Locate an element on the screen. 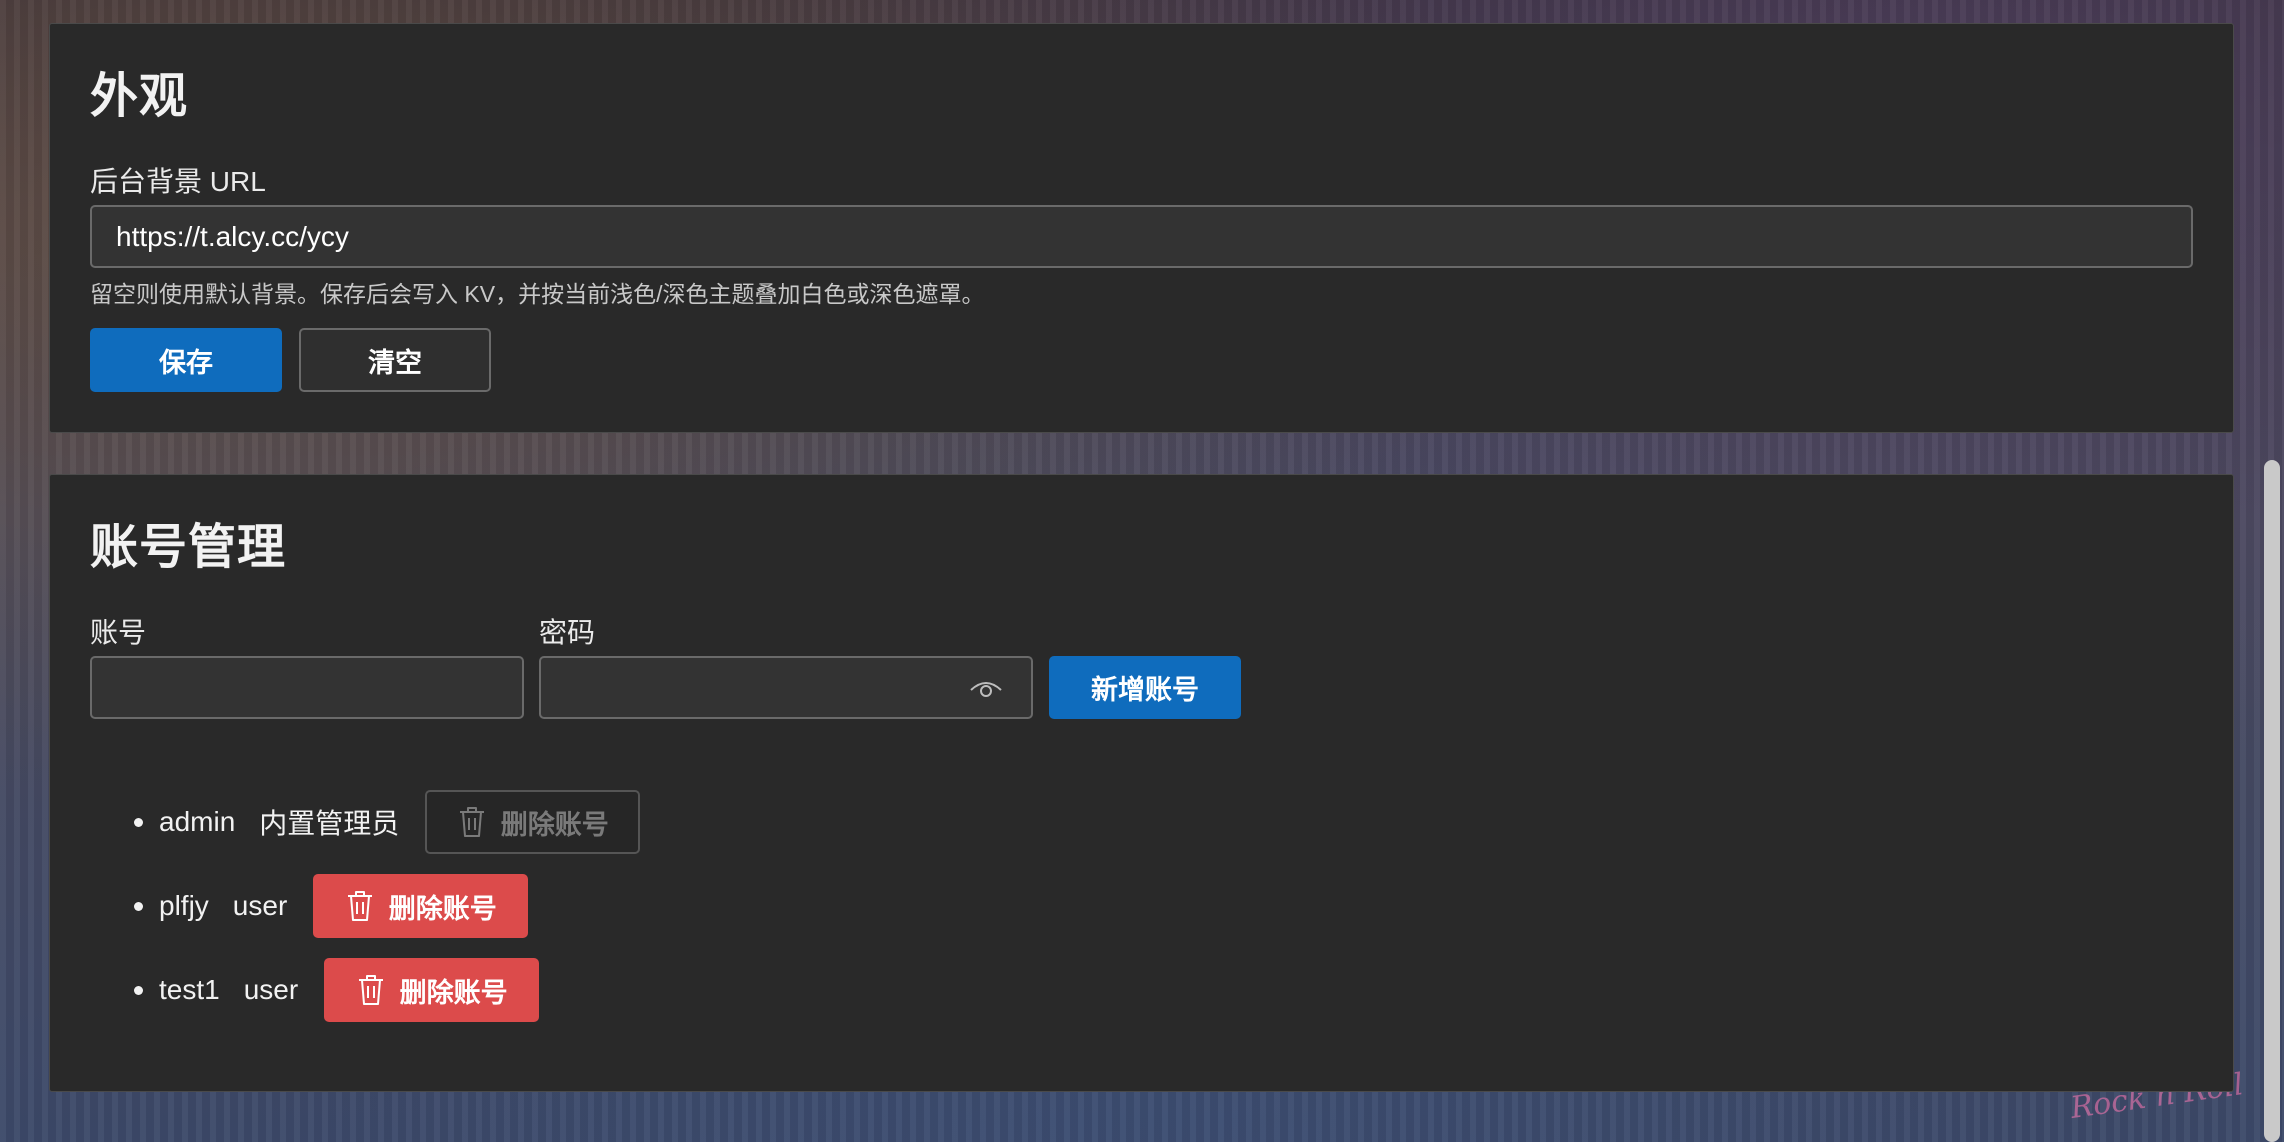 This screenshot has height=1142, width=2284. account-row-test1: test1 user 删除账号 is located at coordinates (337, 990).